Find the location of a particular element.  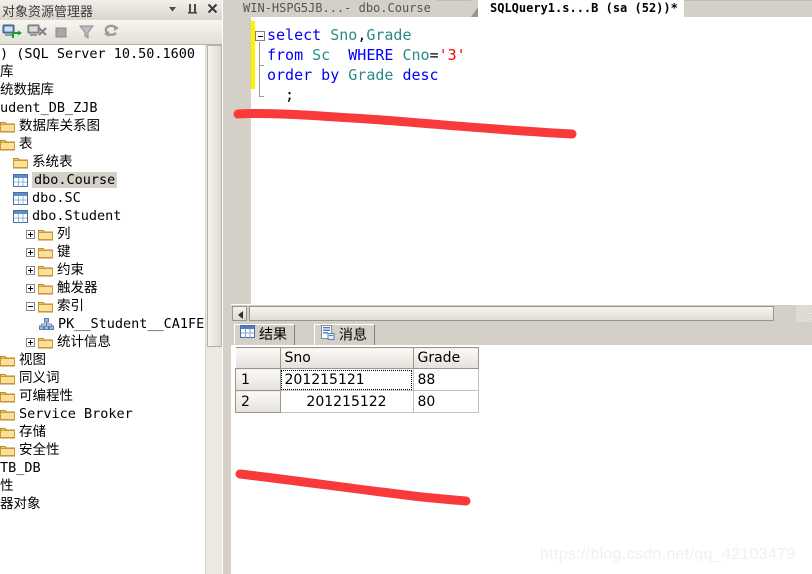

tree-item-15: PK__Student__CA1FE4 is located at coordinates (103, 324).